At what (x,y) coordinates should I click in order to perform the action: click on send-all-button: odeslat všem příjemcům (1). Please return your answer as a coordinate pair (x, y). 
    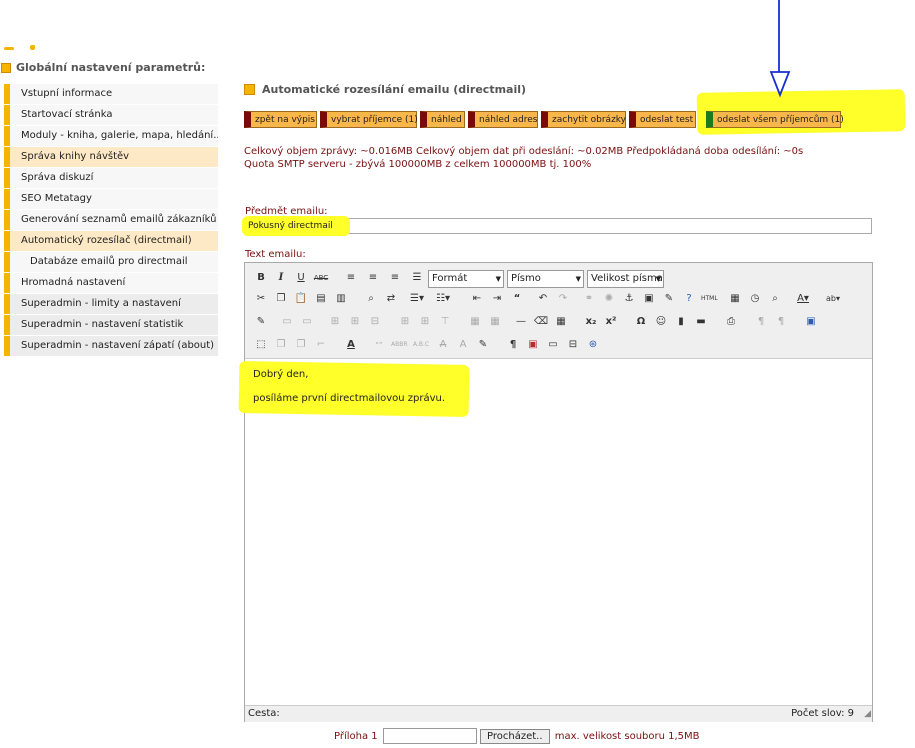
    Looking at the image, I should click on (775, 119).